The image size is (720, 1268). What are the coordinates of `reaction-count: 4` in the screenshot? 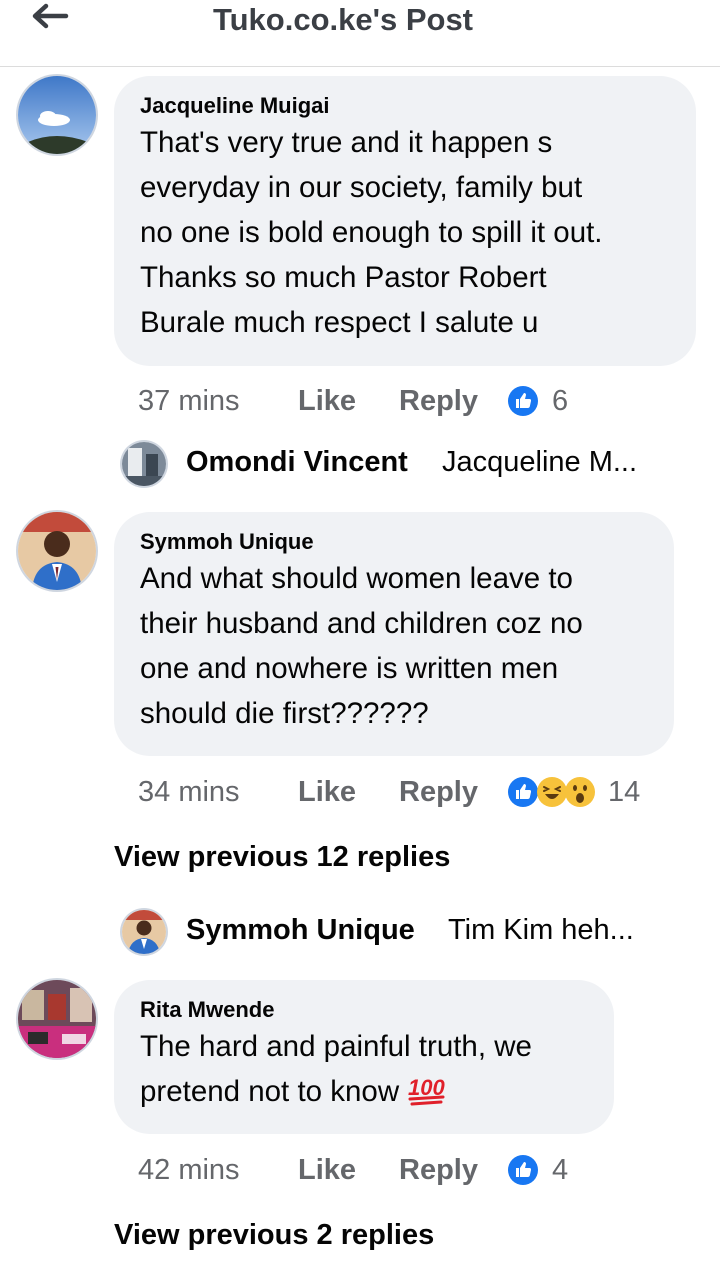 It's located at (560, 1170).